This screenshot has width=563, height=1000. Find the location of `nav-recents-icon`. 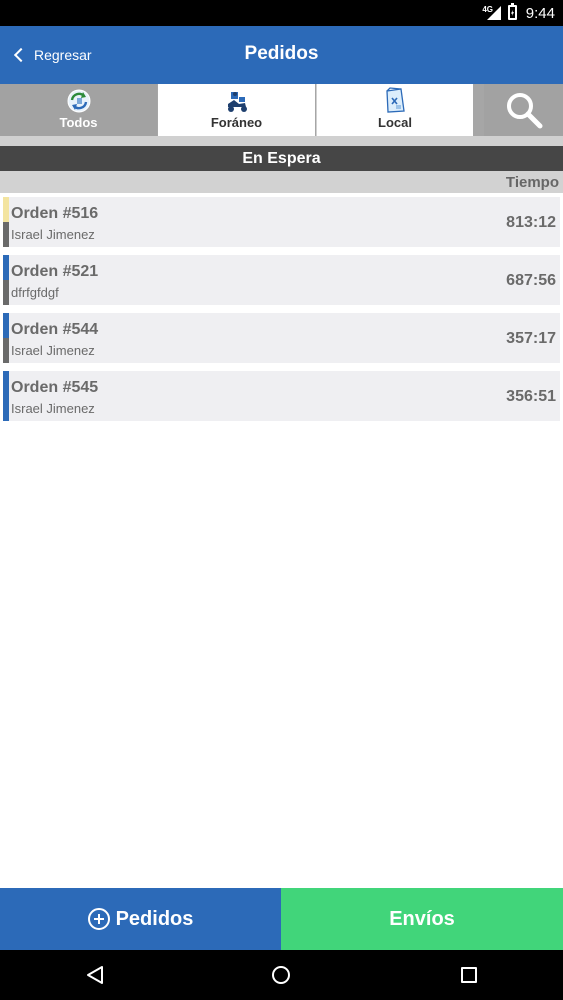

nav-recents-icon is located at coordinates (469, 975).